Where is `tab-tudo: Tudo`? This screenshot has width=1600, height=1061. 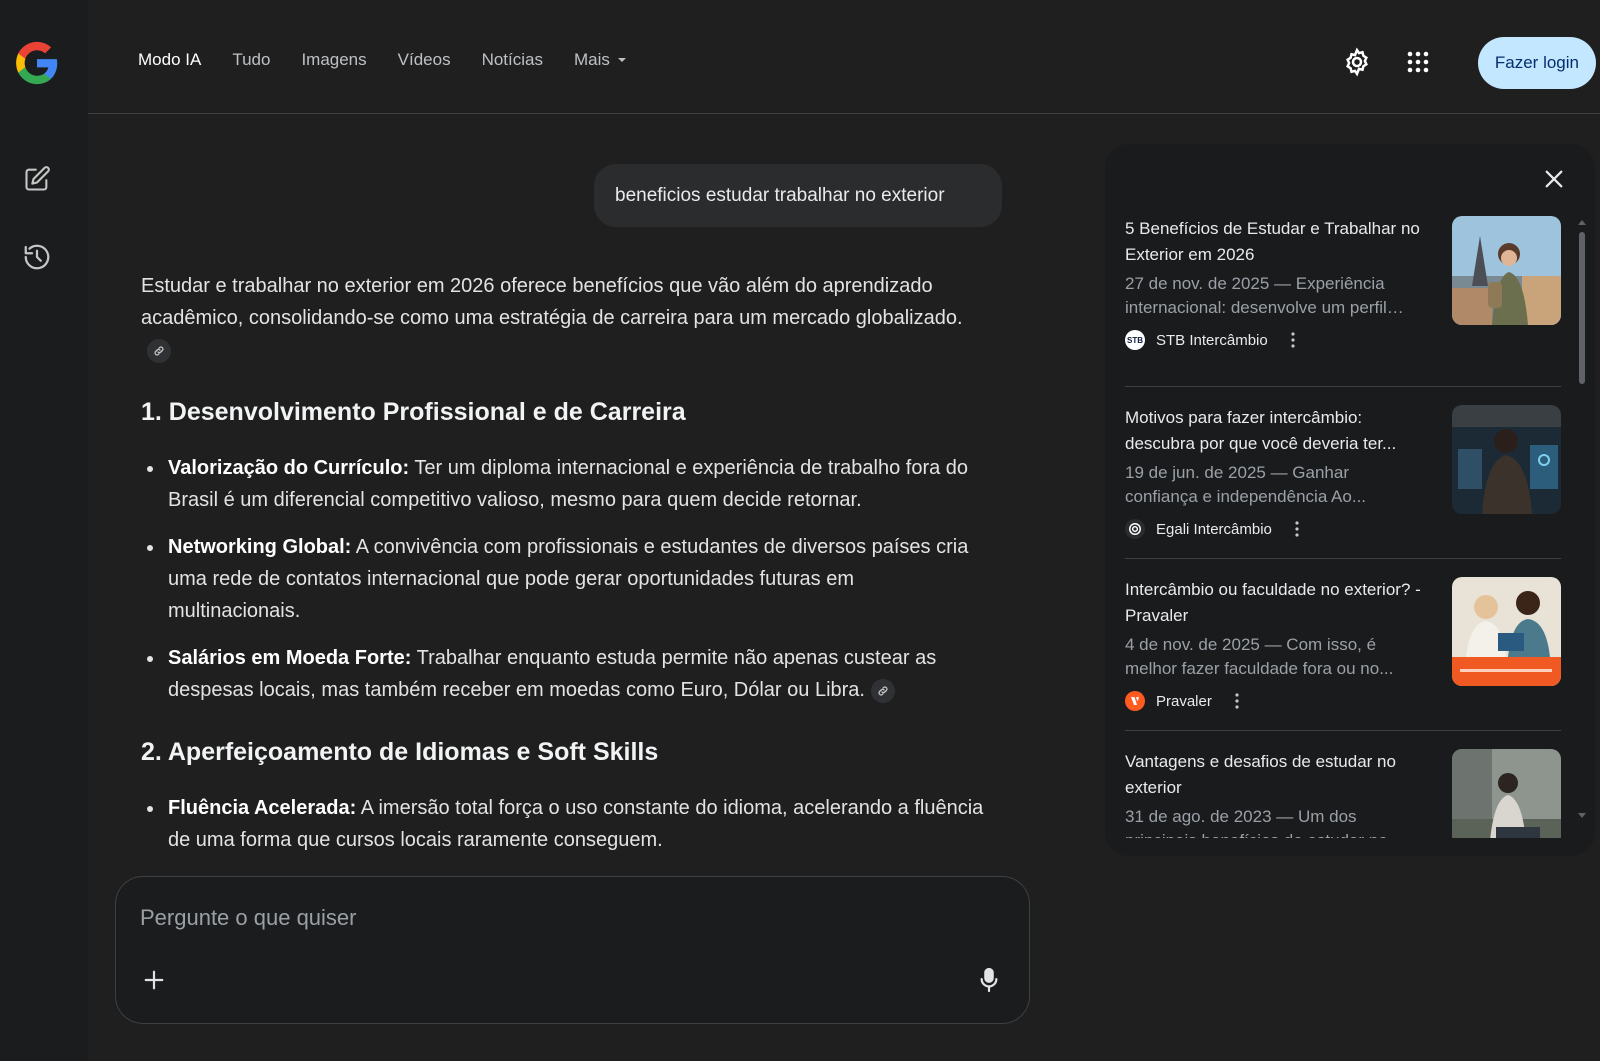 tab-tudo: Tudo is located at coordinates (251, 60).